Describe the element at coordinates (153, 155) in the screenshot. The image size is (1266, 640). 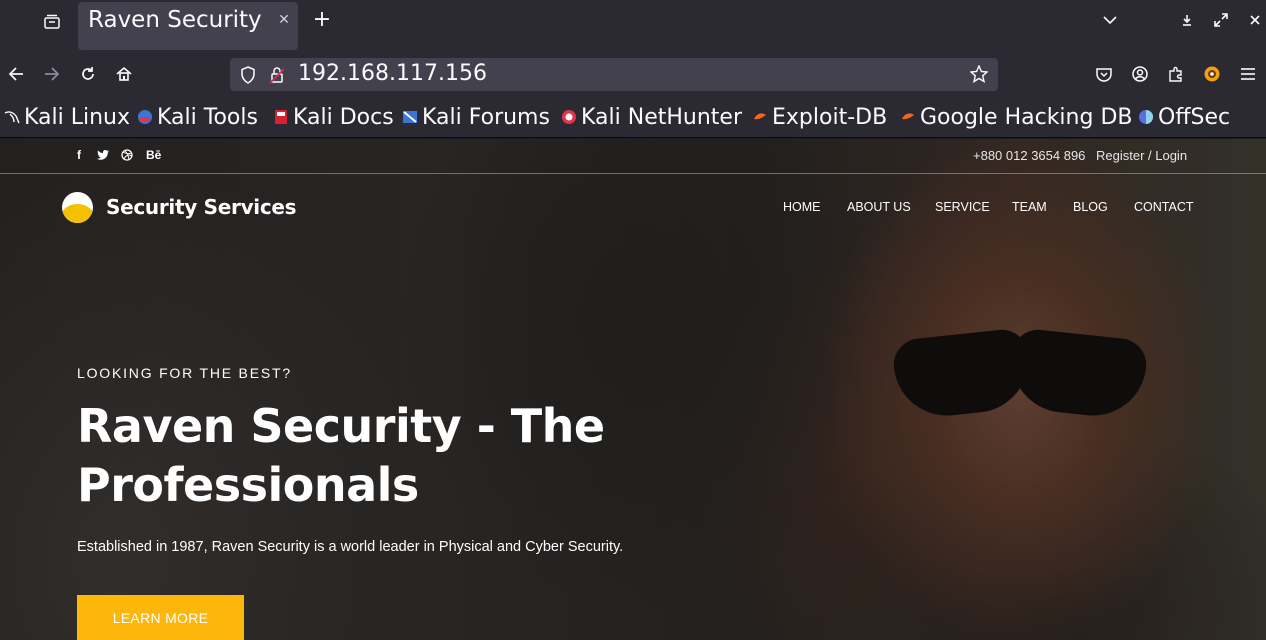
I see `behance-icon: Bē` at that location.